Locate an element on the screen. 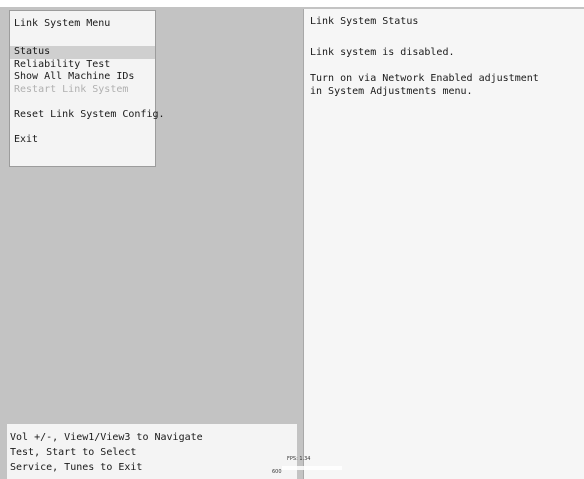 This screenshot has width=584, height=479. overlay-bar is located at coordinates (312, 468).